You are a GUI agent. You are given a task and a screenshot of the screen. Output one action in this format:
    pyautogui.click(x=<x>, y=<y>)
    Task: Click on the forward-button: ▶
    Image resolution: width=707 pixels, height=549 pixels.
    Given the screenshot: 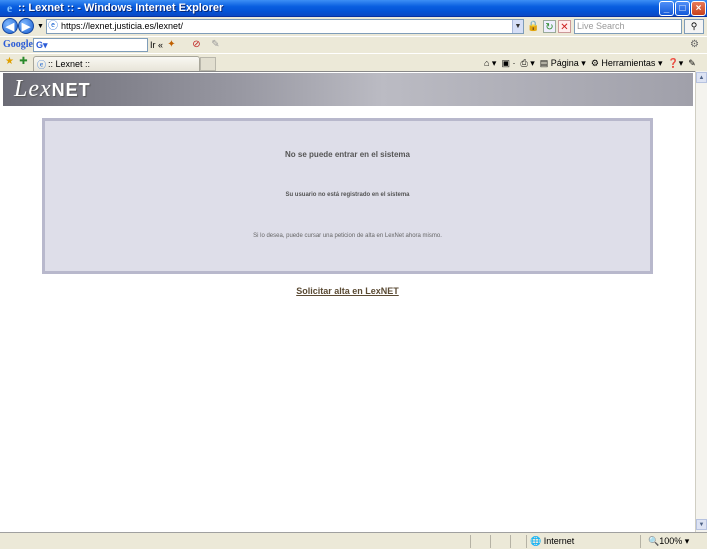 What is the action you would take?
    pyautogui.click(x=26, y=26)
    